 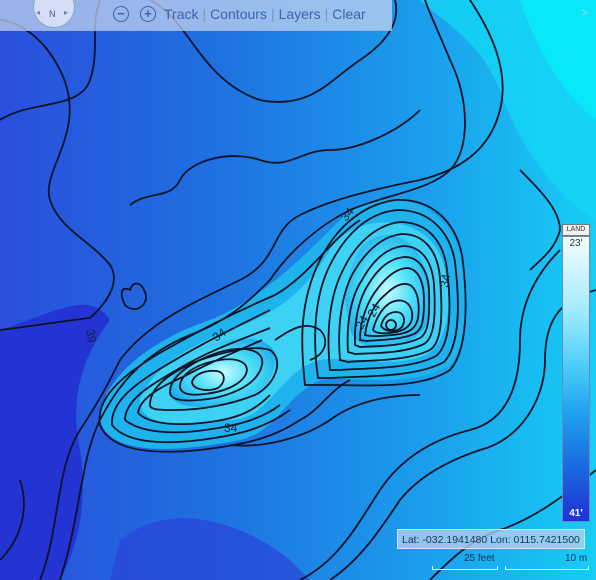 What do you see at coordinates (148, 14) in the screenshot?
I see `zoom-in-icon: +` at bounding box center [148, 14].